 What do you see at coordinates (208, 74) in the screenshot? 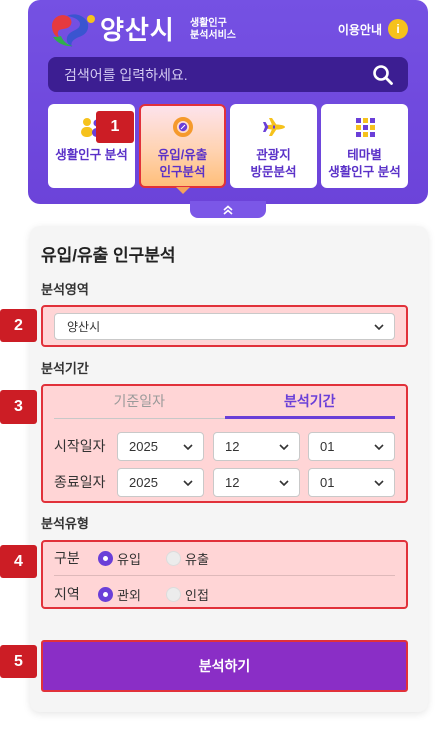
I see `search-input` at bounding box center [208, 74].